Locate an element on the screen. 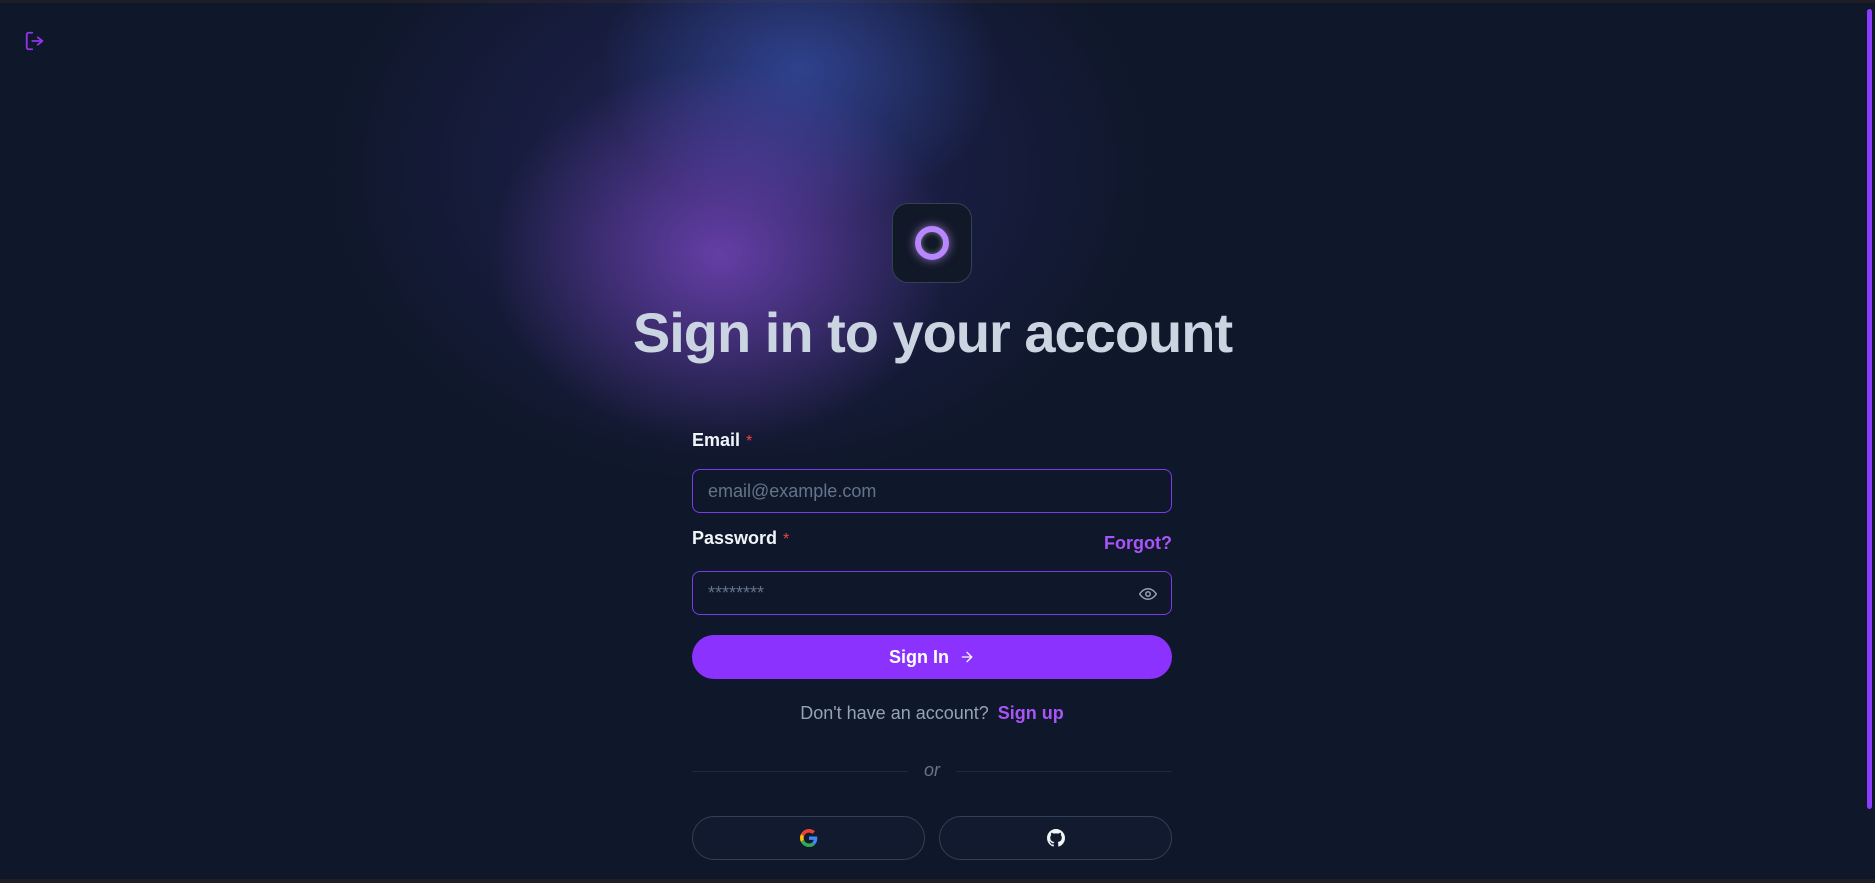  bottom-border is located at coordinates (937, 881).